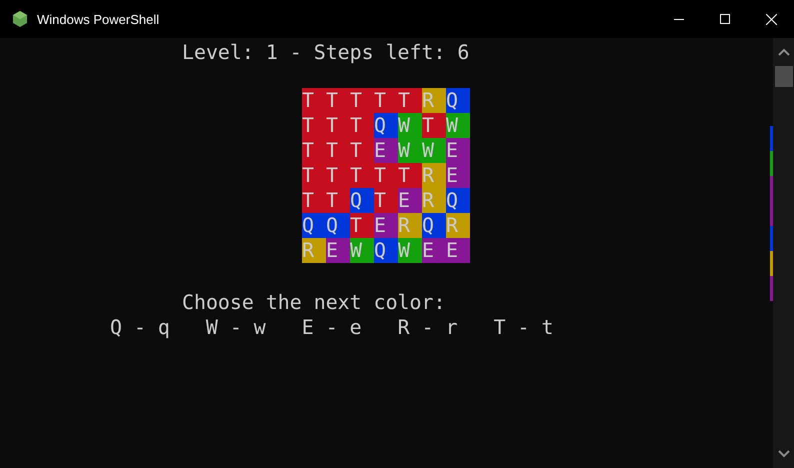 The height and width of the screenshot is (468, 794). What do you see at coordinates (783, 76) in the screenshot?
I see `scroll-thumb` at bounding box center [783, 76].